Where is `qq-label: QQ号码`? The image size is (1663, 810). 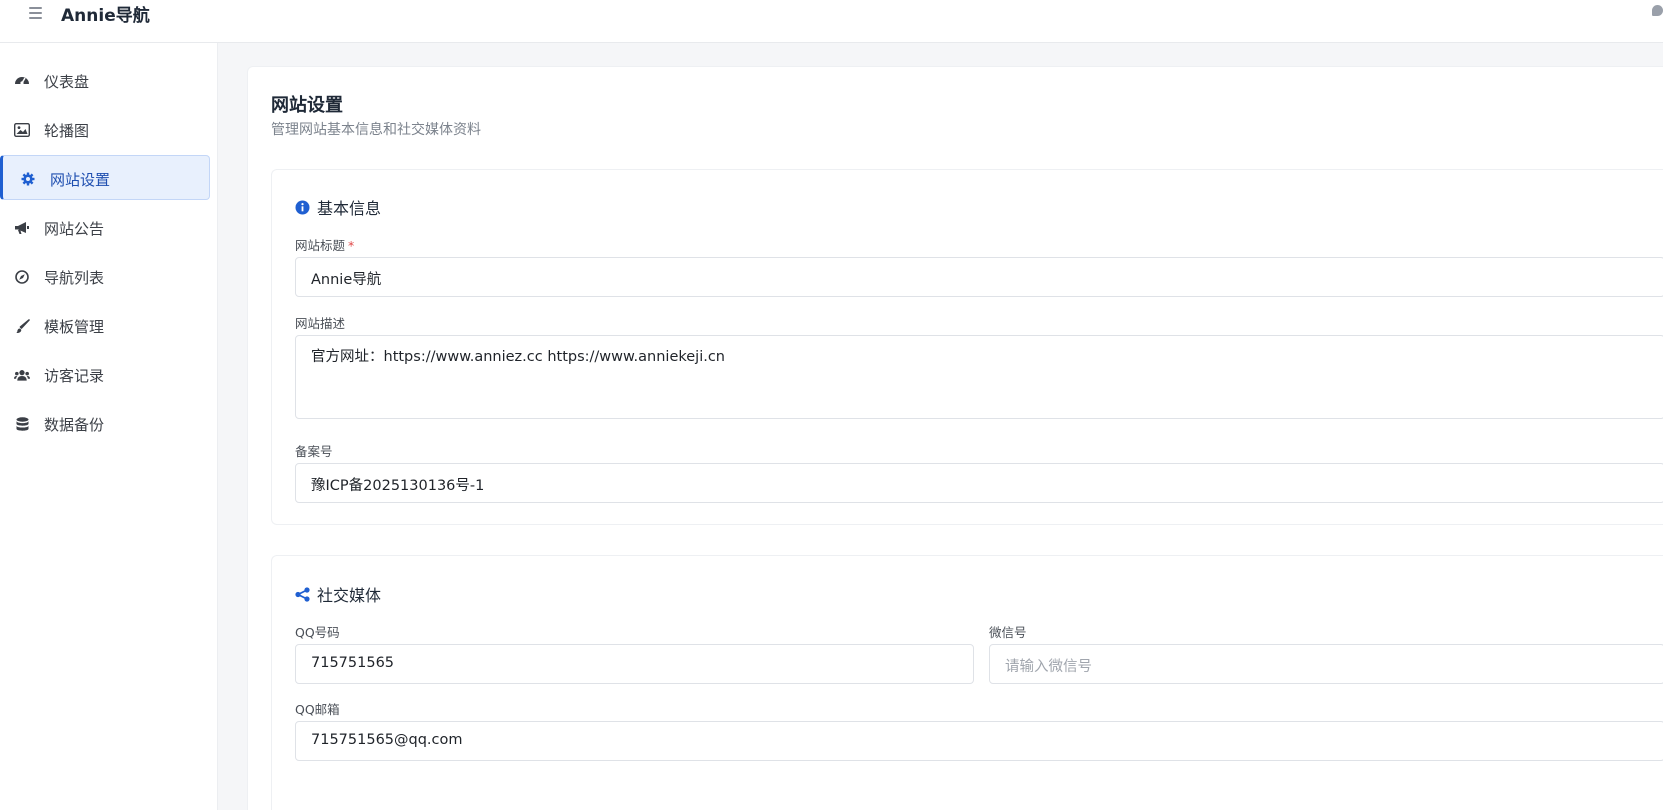 qq-label: QQ号码 is located at coordinates (317, 632).